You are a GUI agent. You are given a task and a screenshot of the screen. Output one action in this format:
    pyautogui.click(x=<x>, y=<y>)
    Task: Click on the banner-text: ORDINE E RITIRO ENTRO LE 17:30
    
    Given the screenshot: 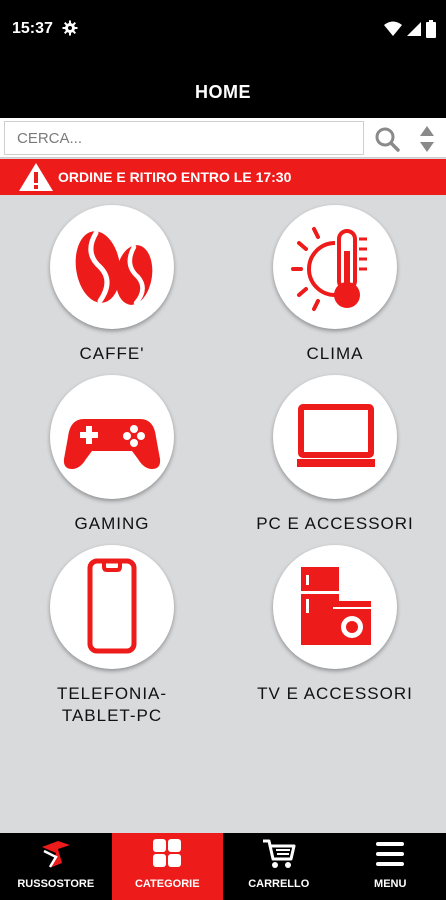 What is the action you would take?
    pyautogui.click(x=175, y=177)
    